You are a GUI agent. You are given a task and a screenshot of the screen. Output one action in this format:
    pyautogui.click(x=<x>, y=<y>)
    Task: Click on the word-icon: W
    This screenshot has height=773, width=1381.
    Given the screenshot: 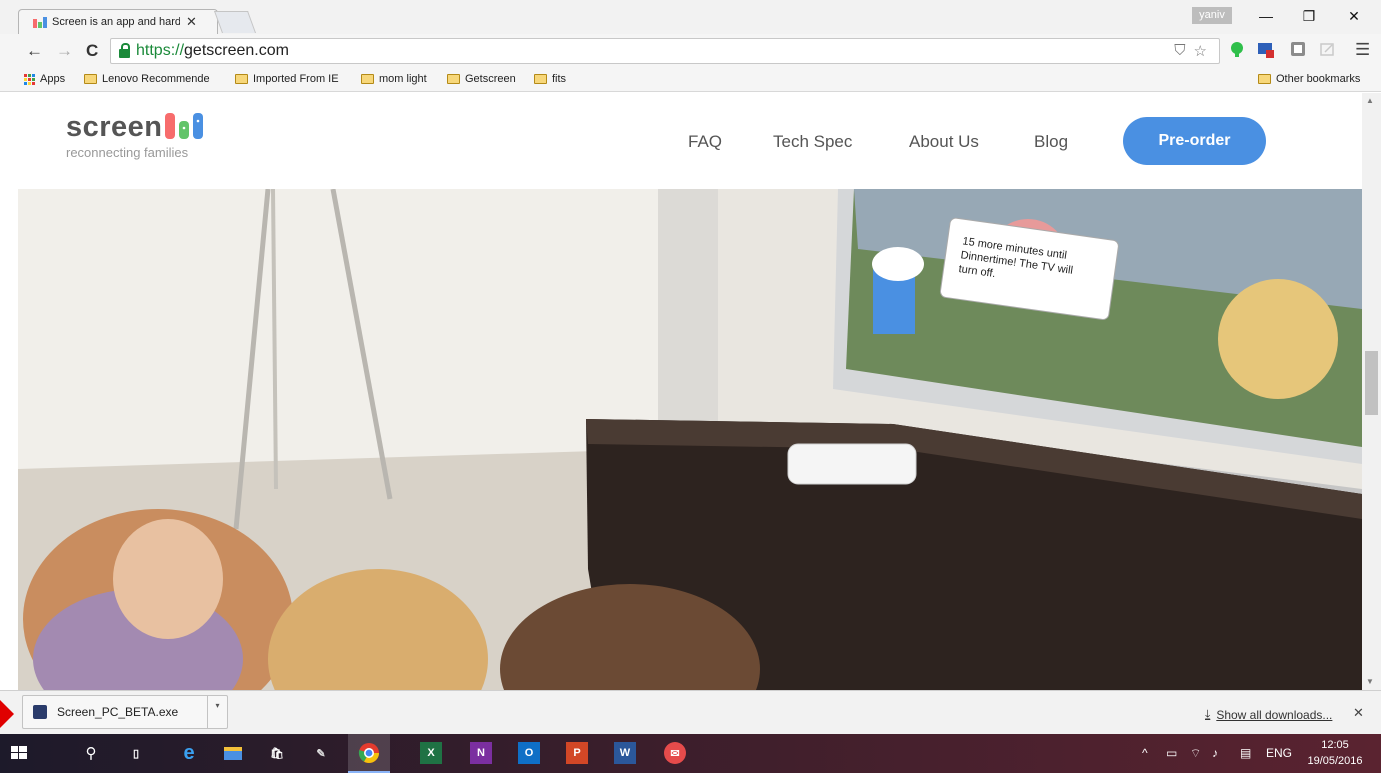 What is the action you would take?
    pyautogui.click(x=625, y=753)
    